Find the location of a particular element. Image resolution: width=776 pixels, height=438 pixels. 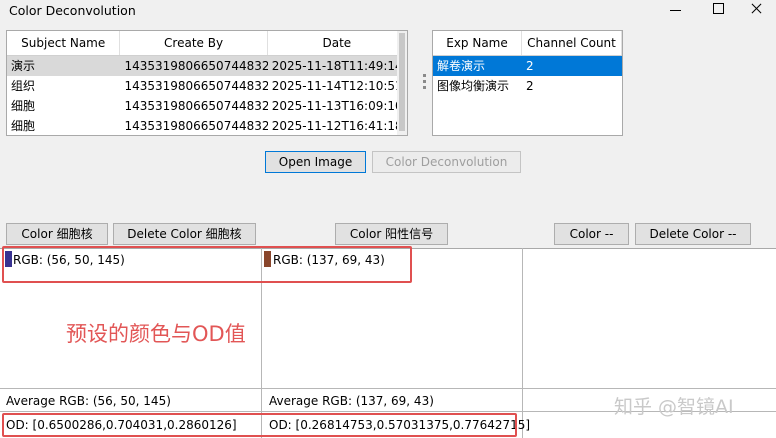

splitter-handle is located at coordinates (425, 84).